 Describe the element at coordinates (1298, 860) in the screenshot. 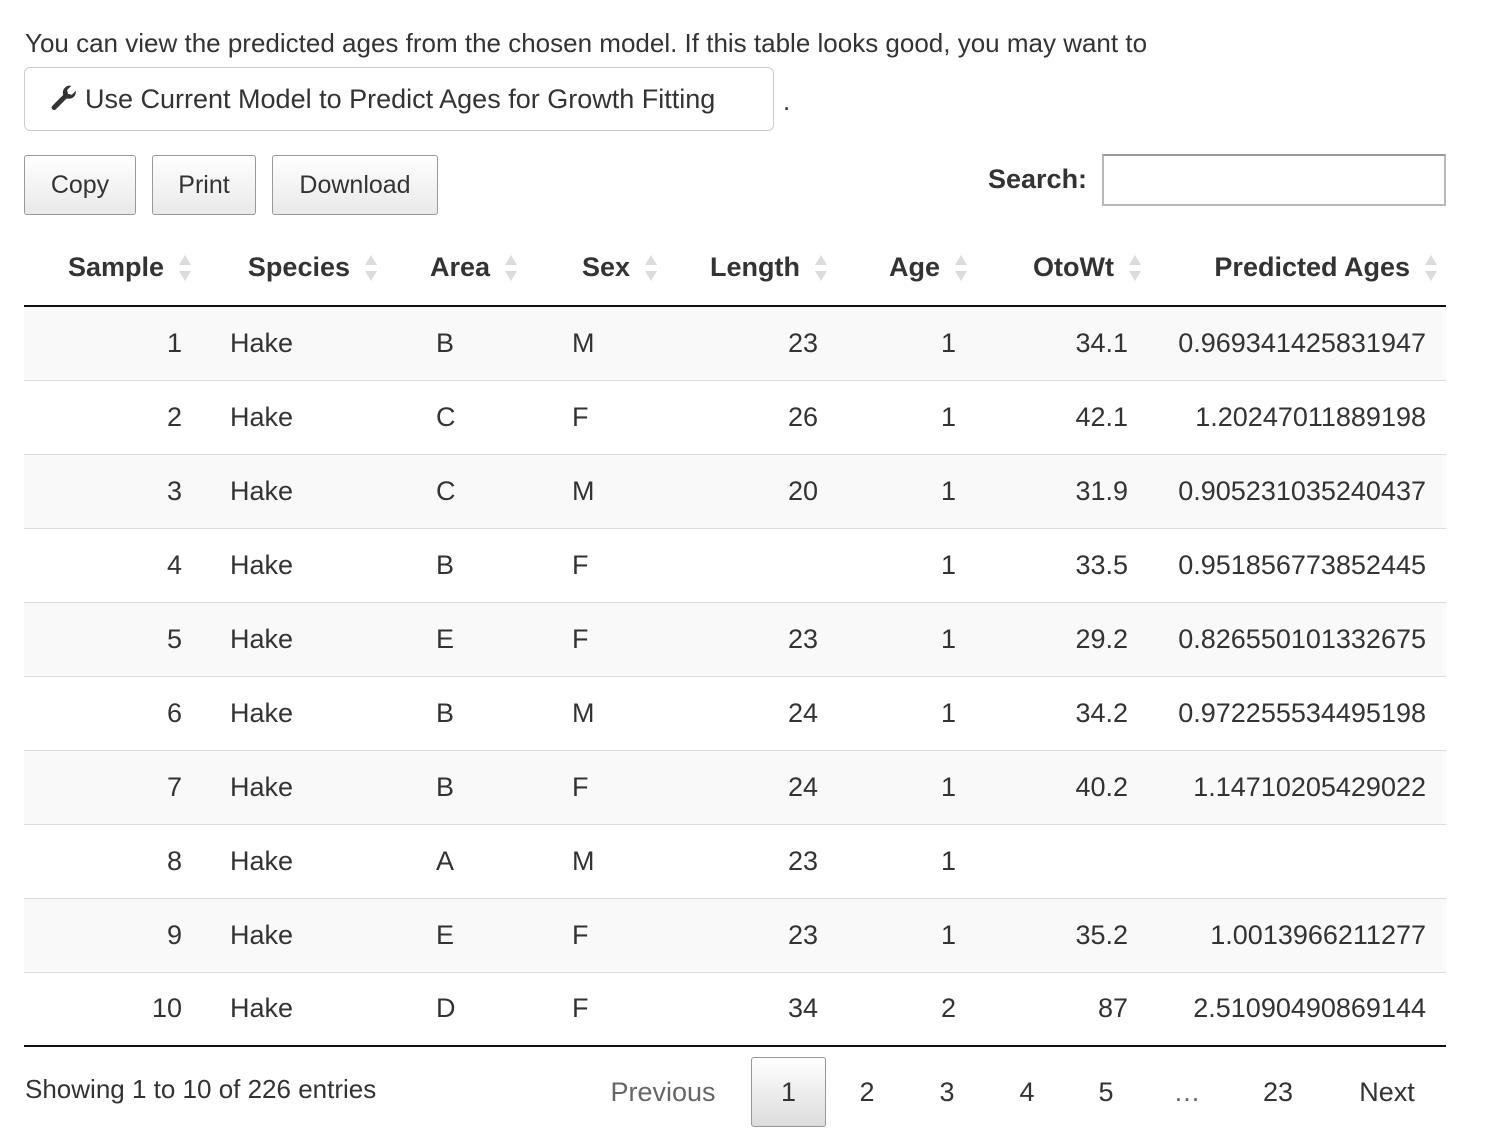

I see `cell-predicted-age` at that location.